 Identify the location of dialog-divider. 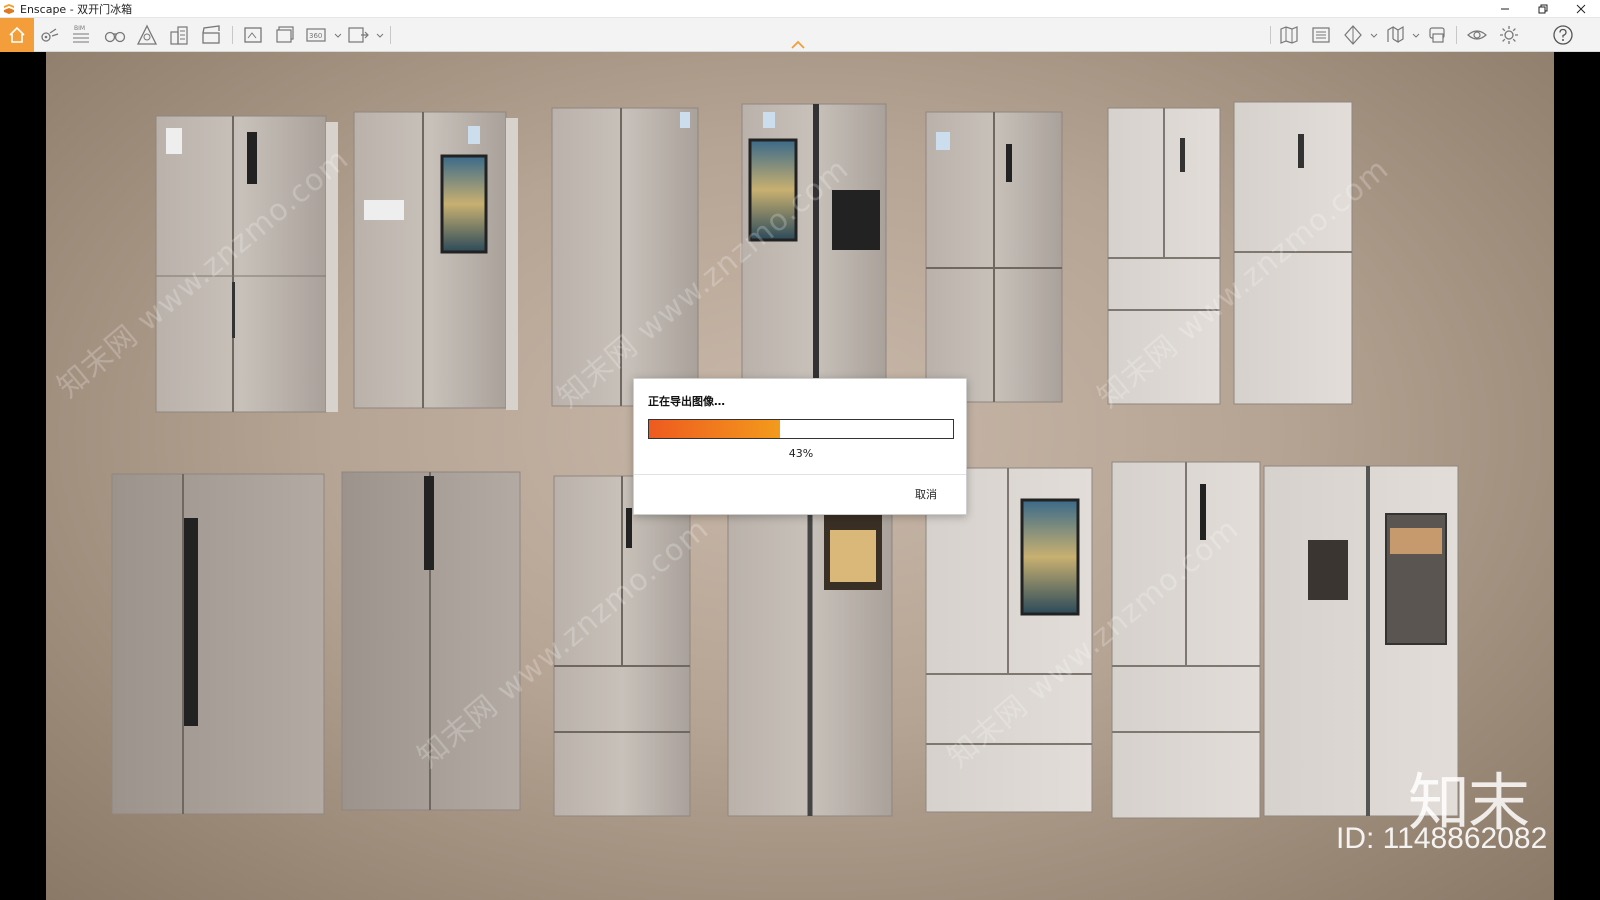
(800, 474).